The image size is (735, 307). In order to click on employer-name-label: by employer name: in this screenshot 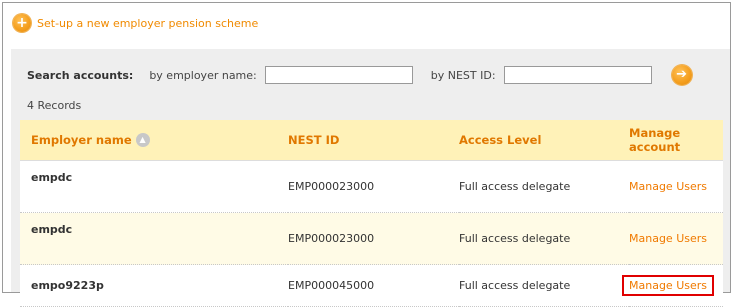, I will do `click(203, 75)`.